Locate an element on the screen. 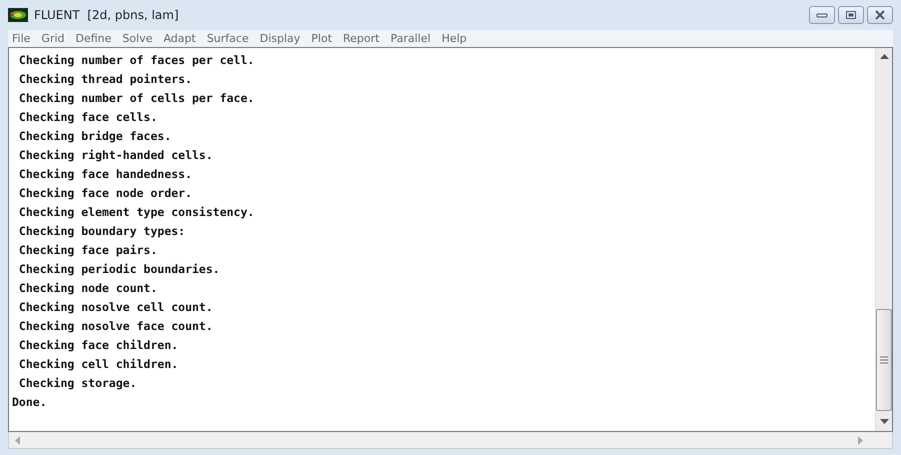 The image size is (901, 455). console-line: Checking thread pointers. is located at coordinates (106, 79).